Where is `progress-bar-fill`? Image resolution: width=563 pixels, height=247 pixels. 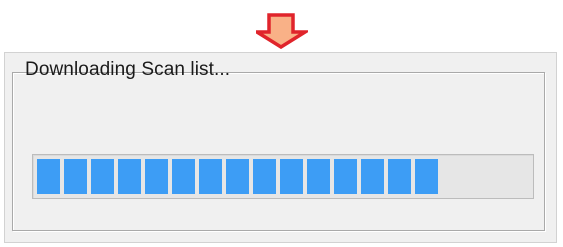
progress-bar-fill is located at coordinates (284, 176).